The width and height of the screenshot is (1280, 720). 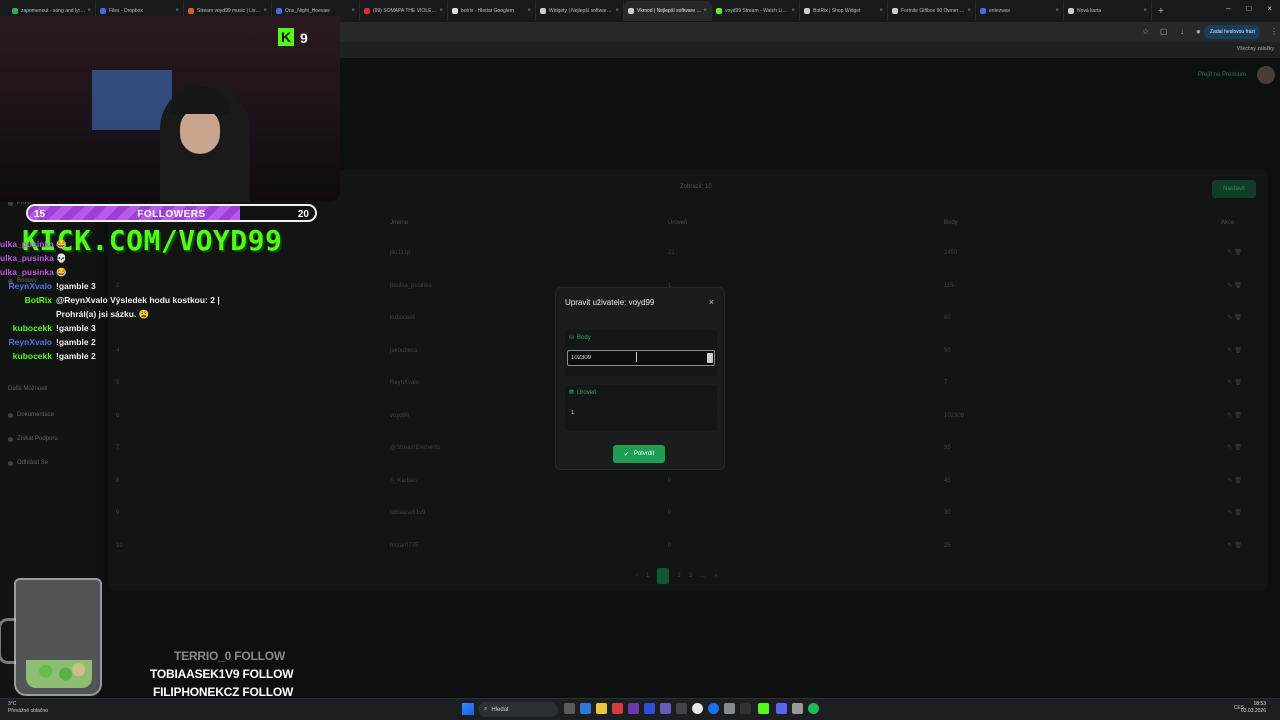 I want to click on tab-label: Nová karta, so click(x=1089, y=11).